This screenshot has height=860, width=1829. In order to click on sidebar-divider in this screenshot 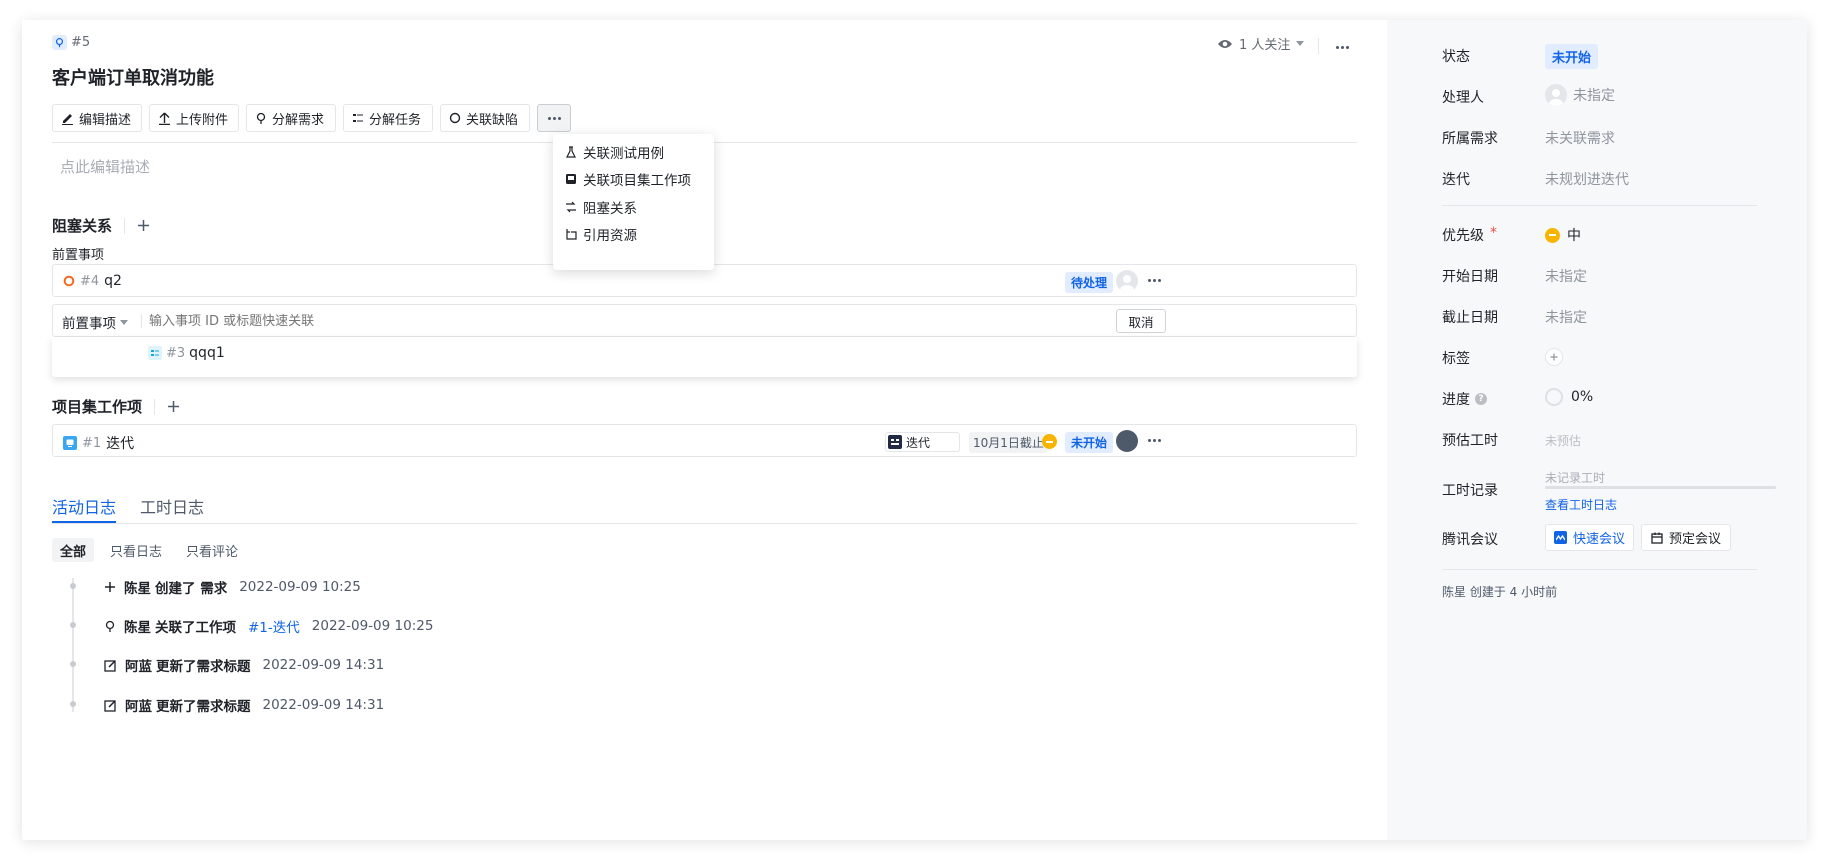, I will do `click(1599, 205)`.